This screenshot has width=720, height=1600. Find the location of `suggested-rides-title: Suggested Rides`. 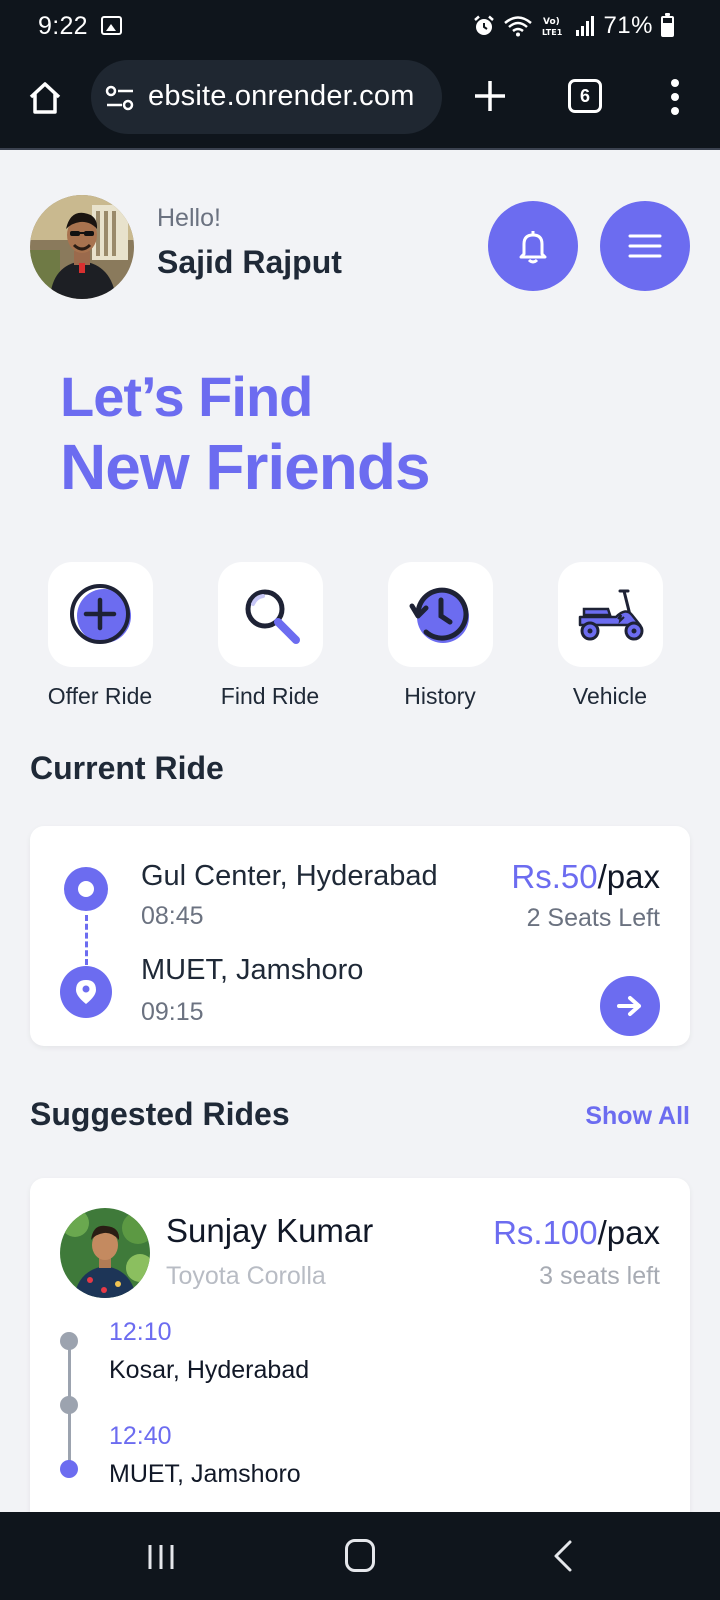

suggested-rides-title: Suggested Rides is located at coordinates (160, 1114).